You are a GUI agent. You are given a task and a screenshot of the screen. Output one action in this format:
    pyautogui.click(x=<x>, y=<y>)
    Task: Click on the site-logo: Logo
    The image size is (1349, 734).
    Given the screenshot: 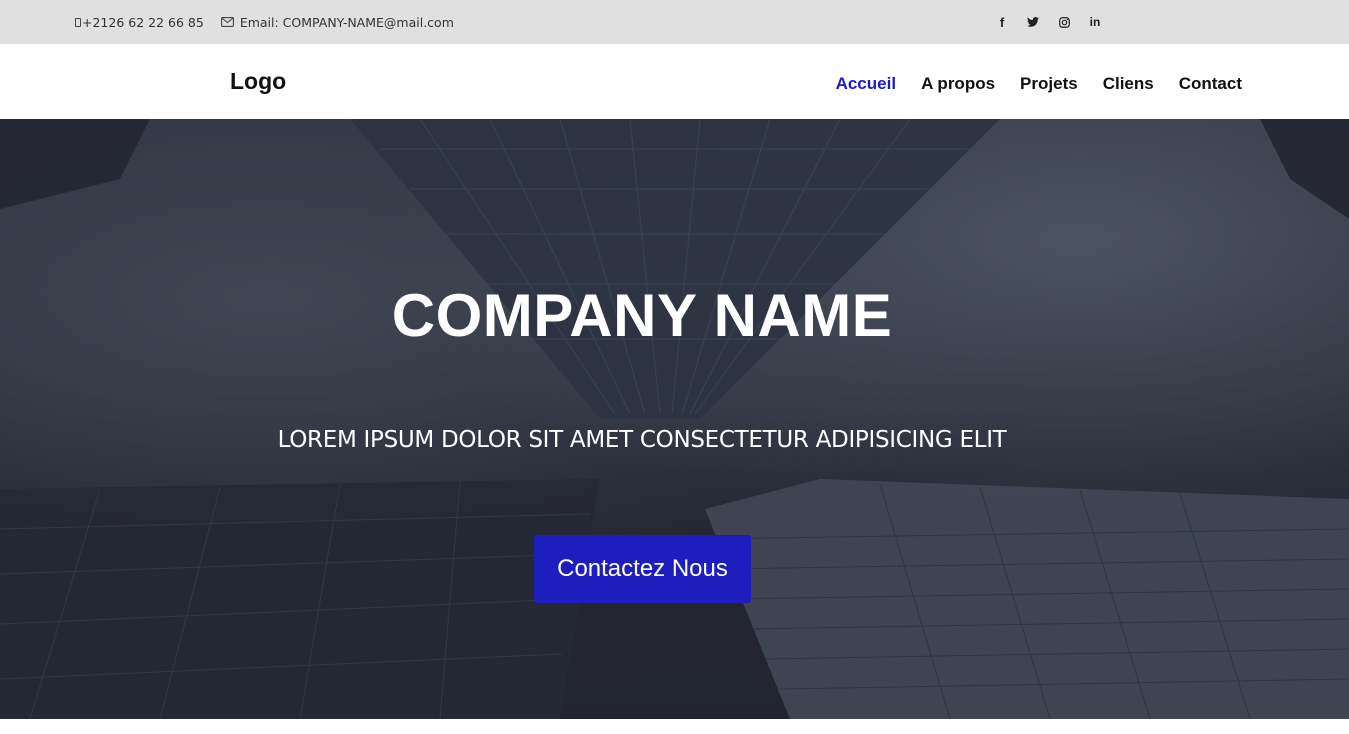 What is the action you would take?
    pyautogui.click(x=258, y=81)
    